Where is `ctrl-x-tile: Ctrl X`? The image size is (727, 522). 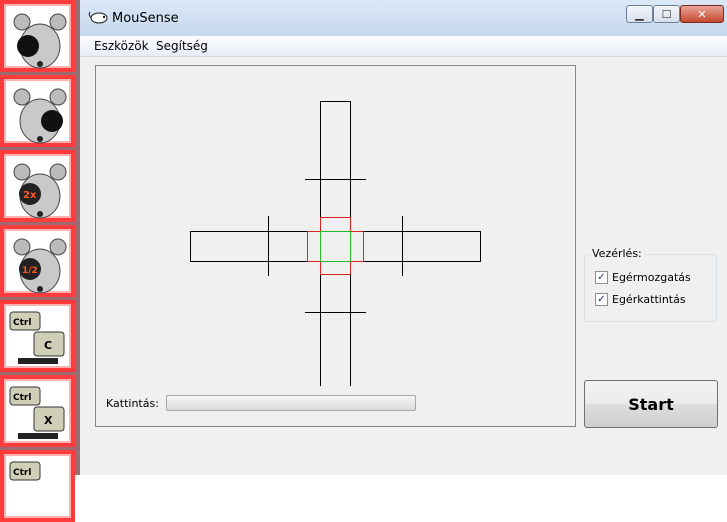 ctrl-x-tile: Ctrl X is located at coordinates (37, 411).